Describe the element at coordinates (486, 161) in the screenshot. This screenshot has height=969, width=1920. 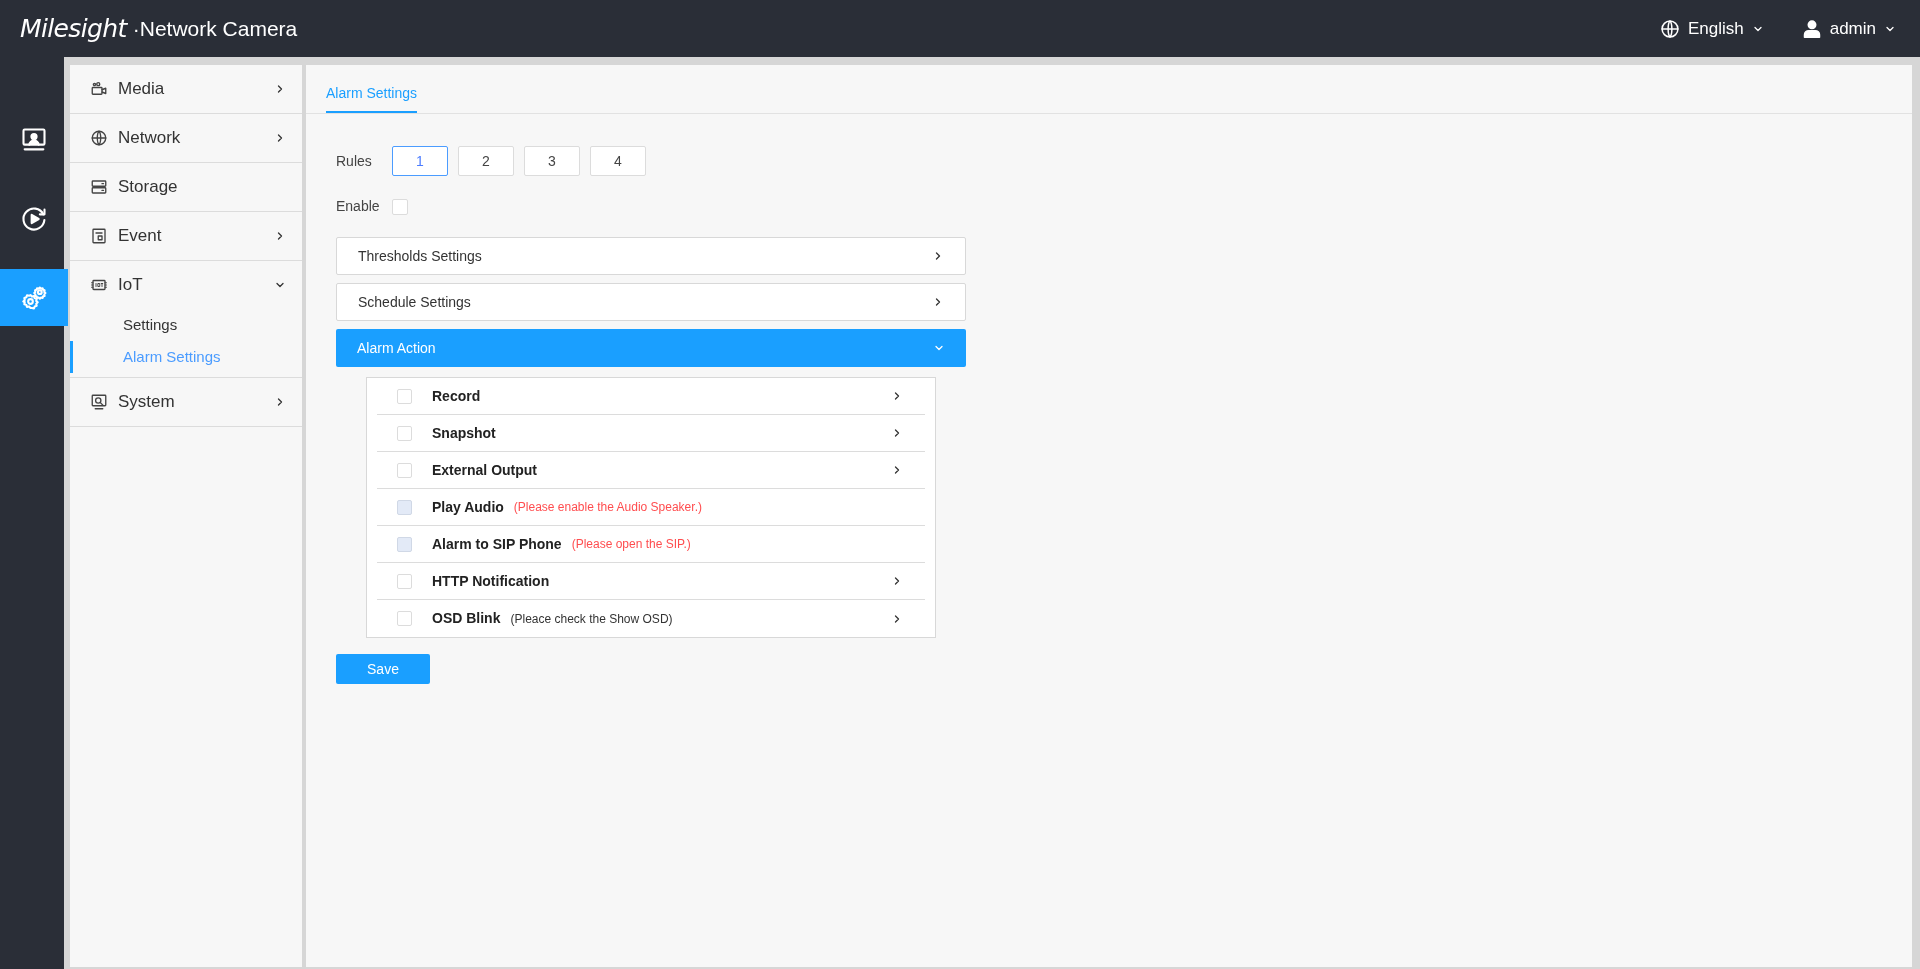
I see `rule-option: 2` at that location.